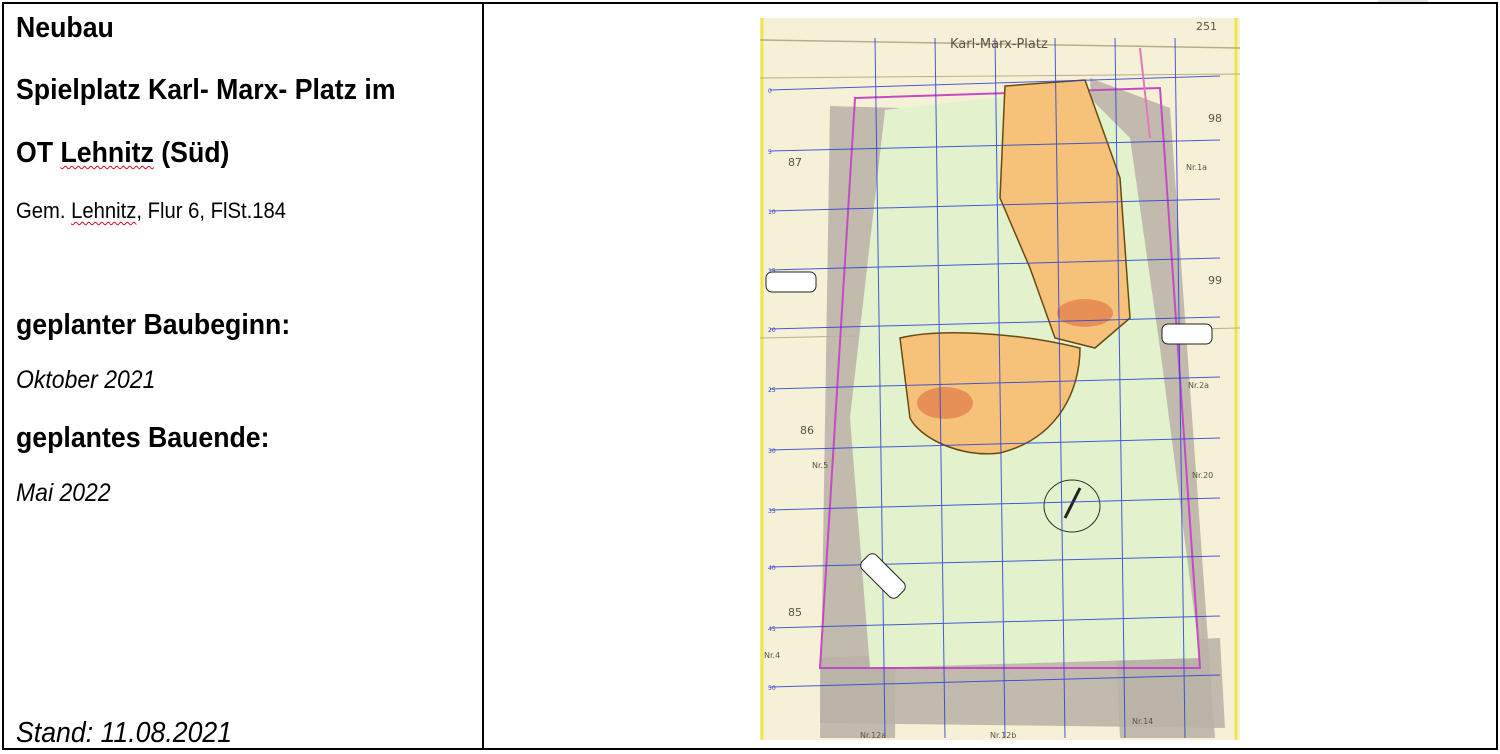 This screenshot has width=1500, height=754. I want to click on start-value: Oktober 2021, so click(86, 380).